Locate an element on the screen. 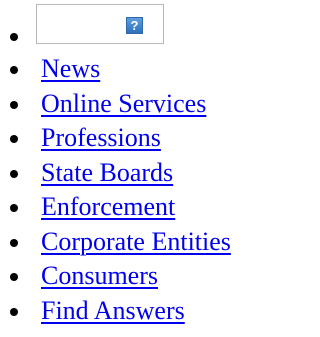  news-link: News is located at coordinates (70, 69).